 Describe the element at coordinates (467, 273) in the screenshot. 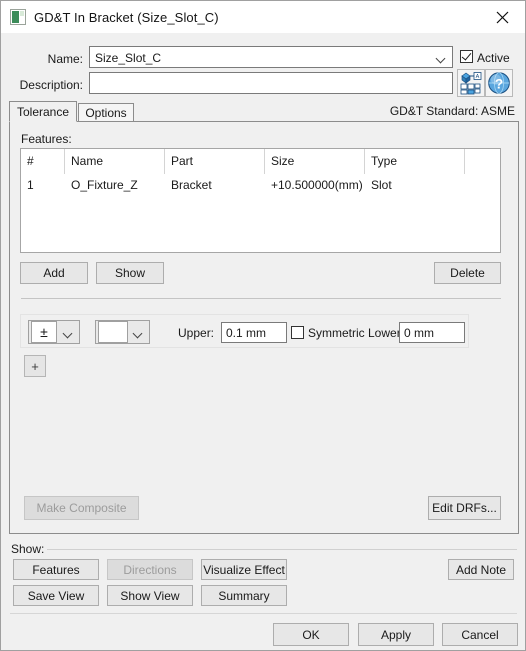

I see `delete-button: Delete` at that location.